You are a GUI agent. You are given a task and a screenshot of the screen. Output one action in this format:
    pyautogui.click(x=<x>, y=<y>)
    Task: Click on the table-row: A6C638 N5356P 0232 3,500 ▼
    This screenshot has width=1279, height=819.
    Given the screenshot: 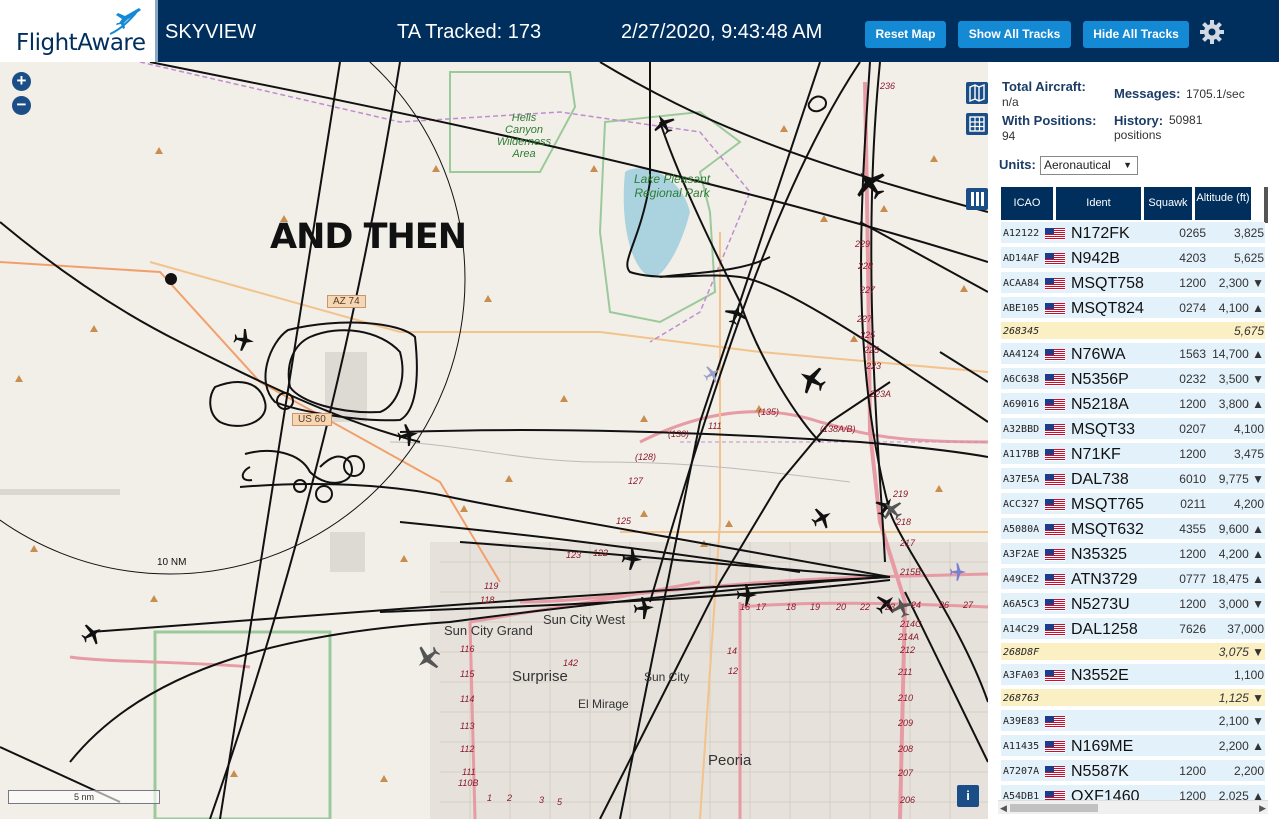 What is the action you would take?
    pyautogui.click(x=1133, y=379)
    